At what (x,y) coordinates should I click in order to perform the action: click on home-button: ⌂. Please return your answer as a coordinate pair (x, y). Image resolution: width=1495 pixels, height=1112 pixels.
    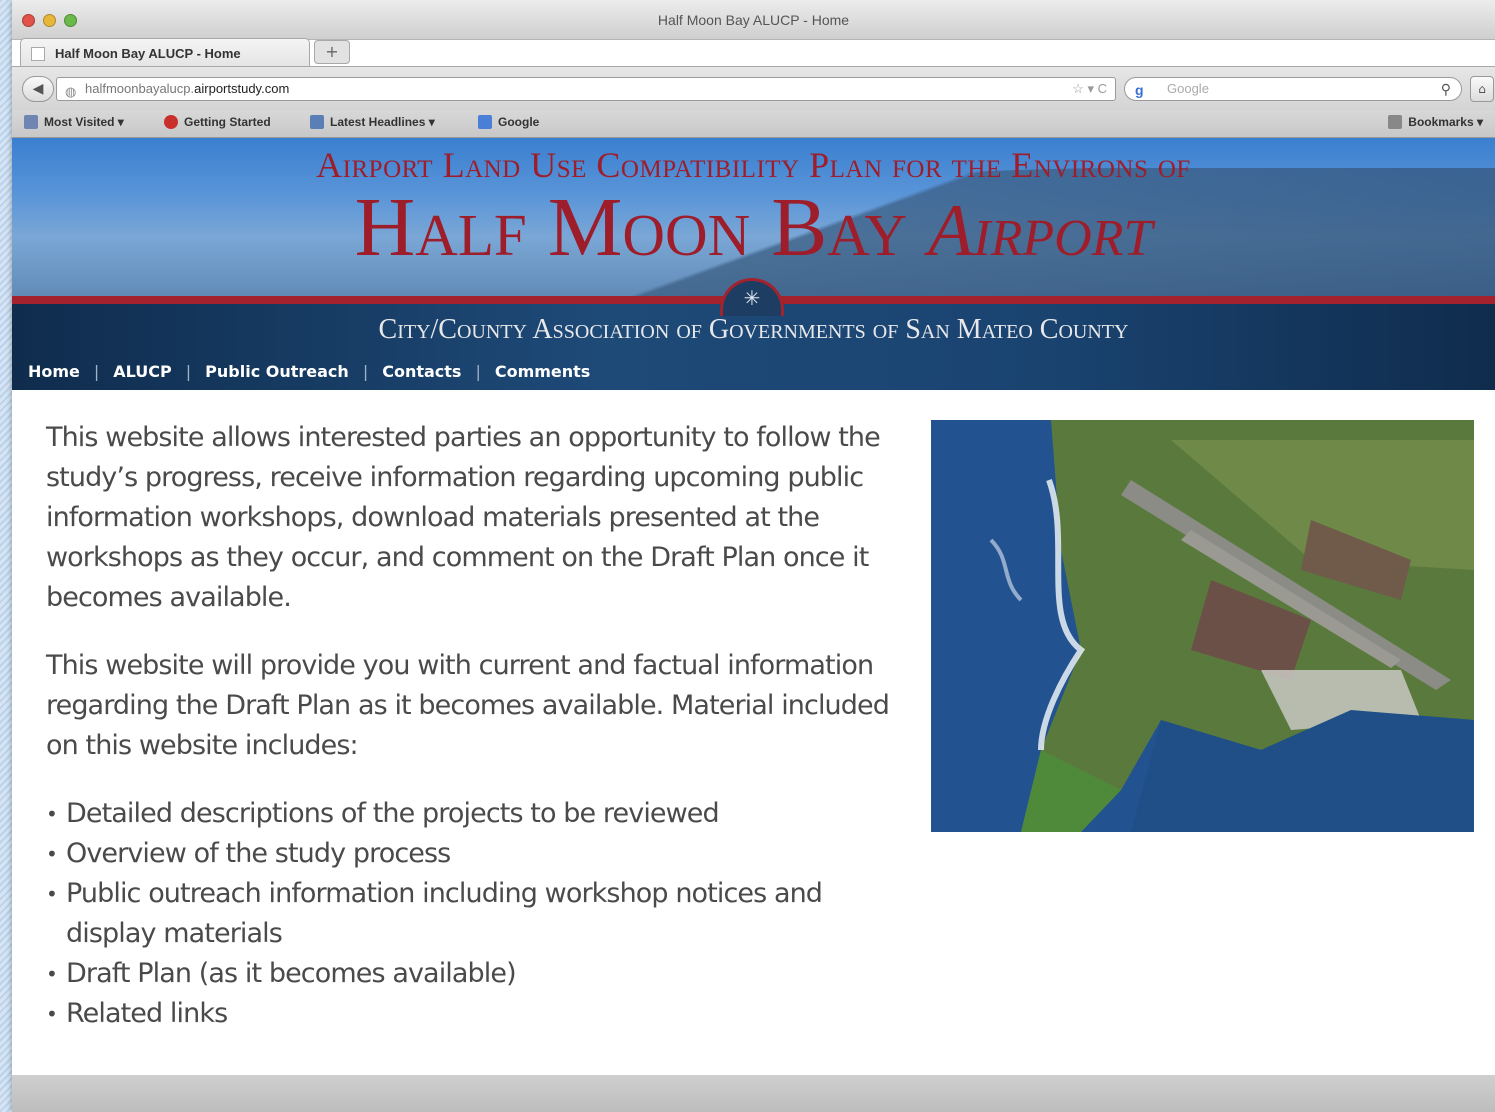
    Looking at the image, I should click on (1482, 89).